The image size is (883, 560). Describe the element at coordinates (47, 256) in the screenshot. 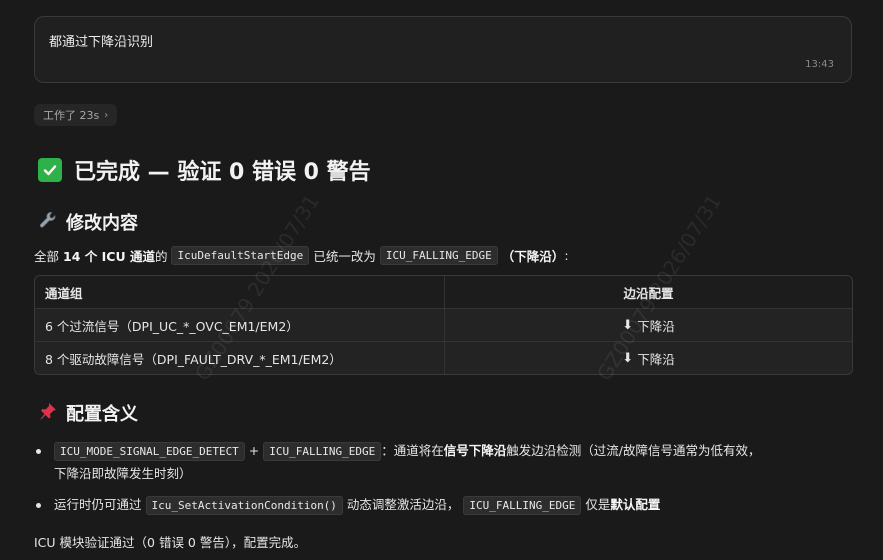

I see `summary-prefix: 全部` at that location.